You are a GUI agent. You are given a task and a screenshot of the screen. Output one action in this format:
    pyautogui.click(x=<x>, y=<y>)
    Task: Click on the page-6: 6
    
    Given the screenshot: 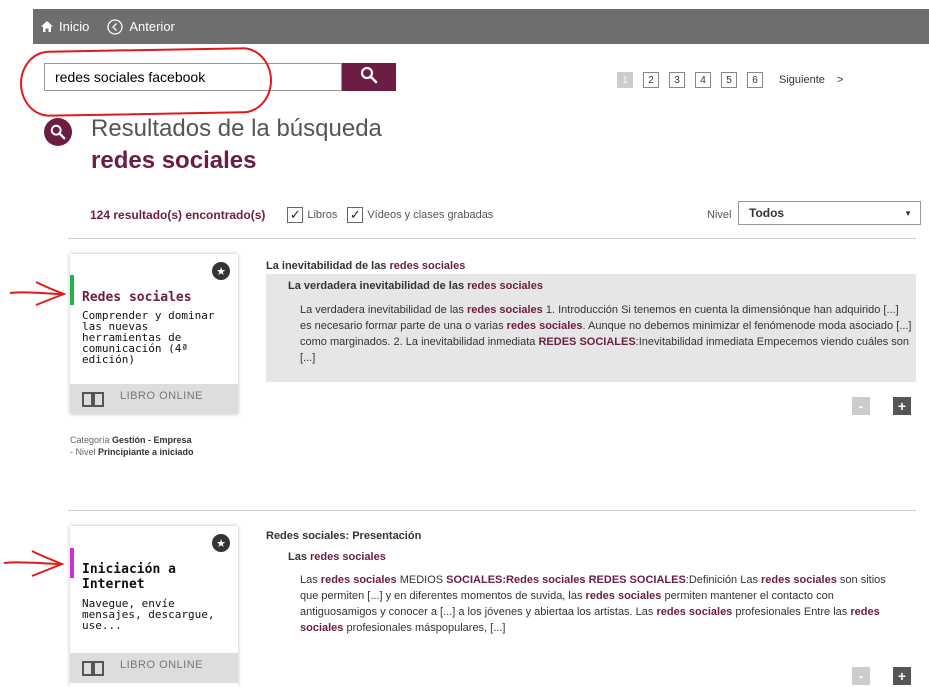 What is the action you would take?
    pyautogui.click(x=755, y=80)
    